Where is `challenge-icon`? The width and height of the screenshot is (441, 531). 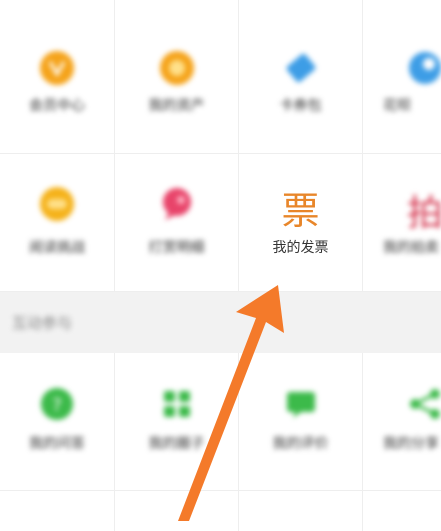 challenge-icon is located at coordinates (57, 204).